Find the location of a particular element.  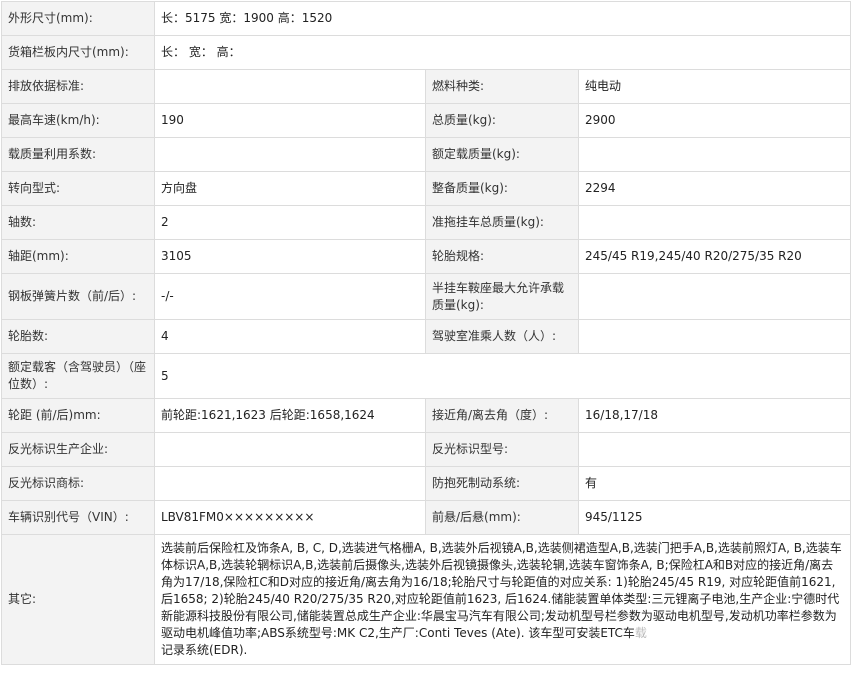

spec-label: 反光标识生产企业: is located at coordinates (78, 449).